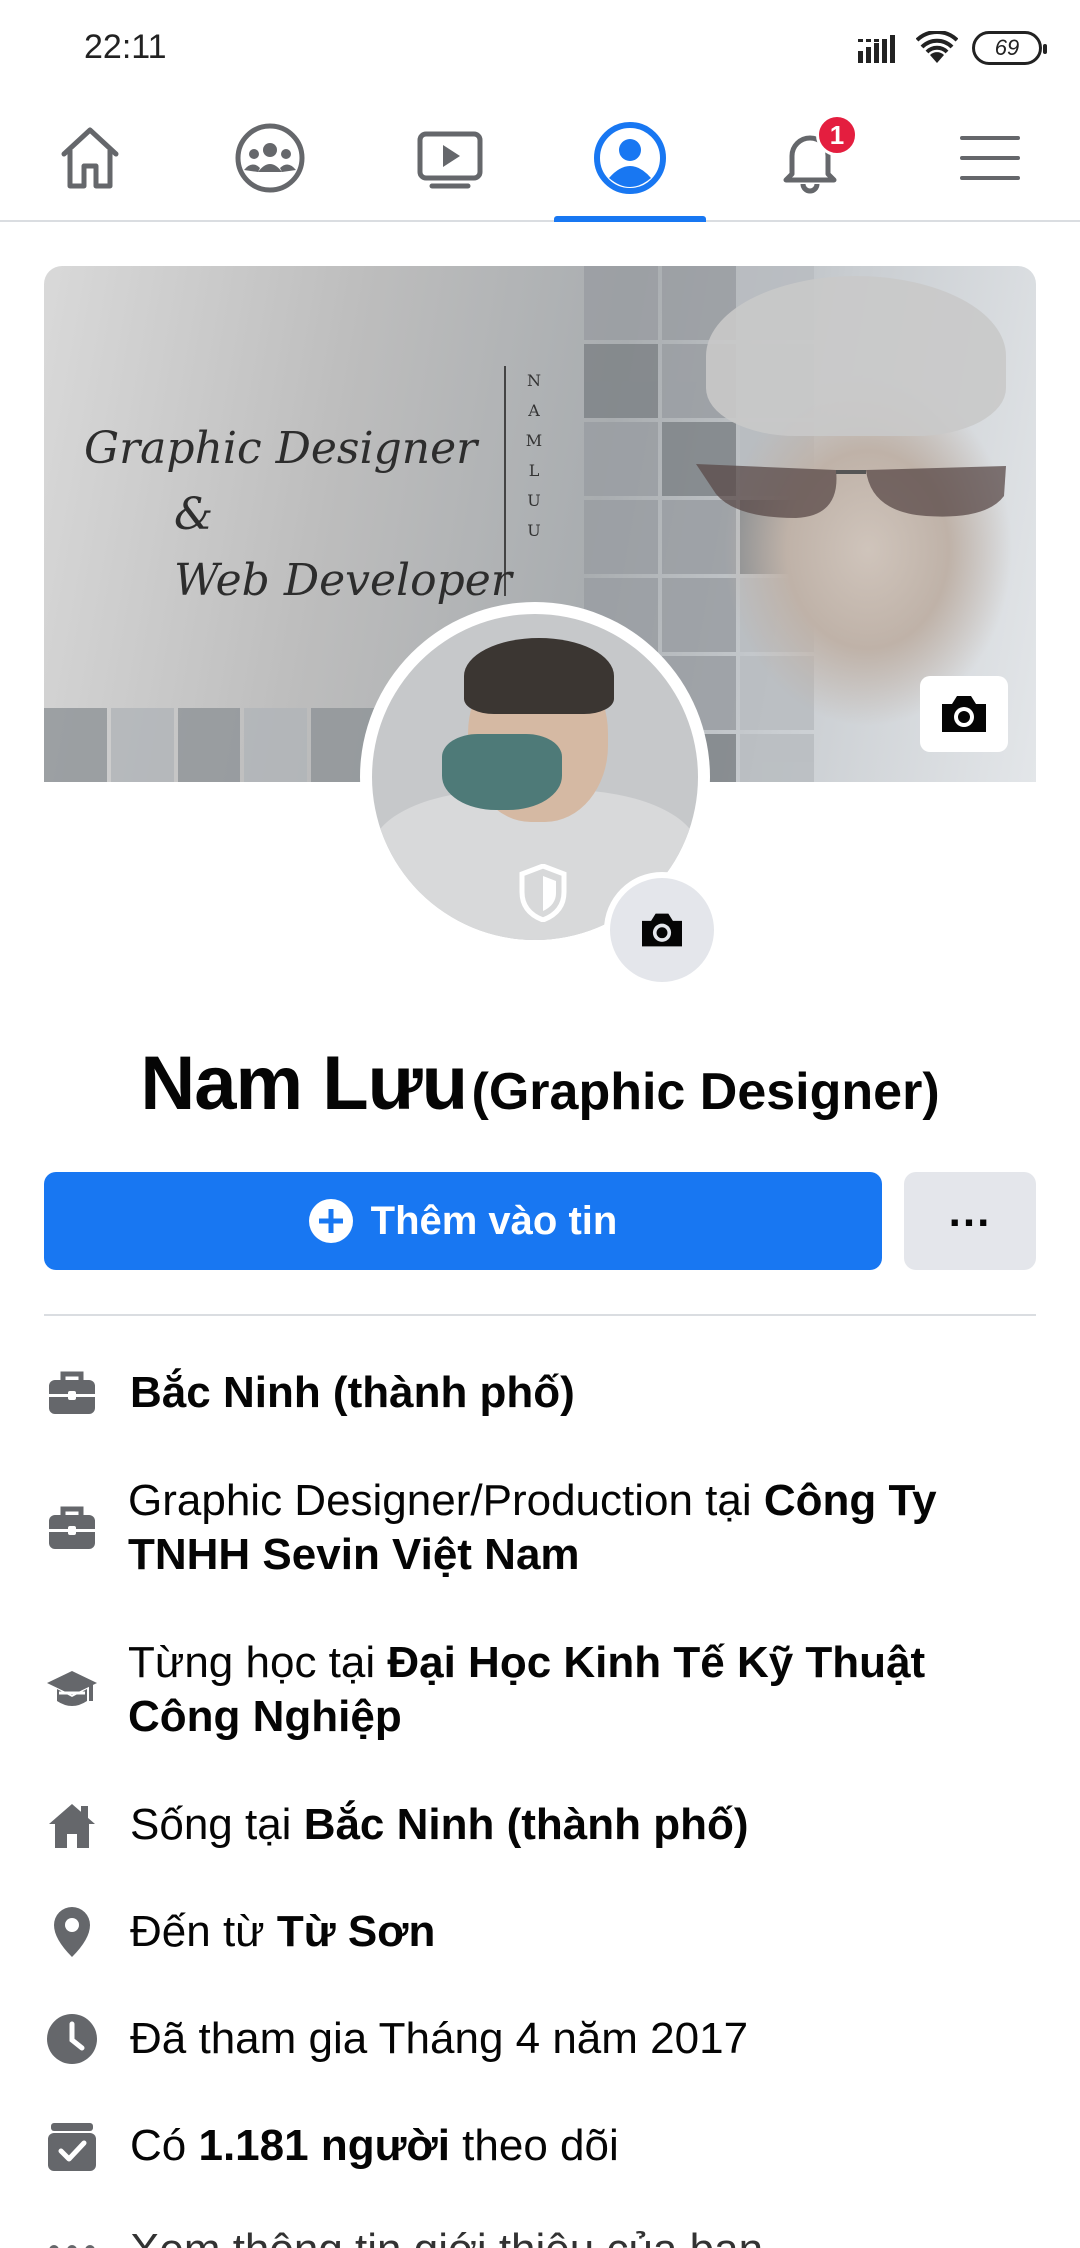  What do you see at coordinates (72, 1932) in the screenshot?
I see `location-pin-icon` at bounding box center [72, 1932].